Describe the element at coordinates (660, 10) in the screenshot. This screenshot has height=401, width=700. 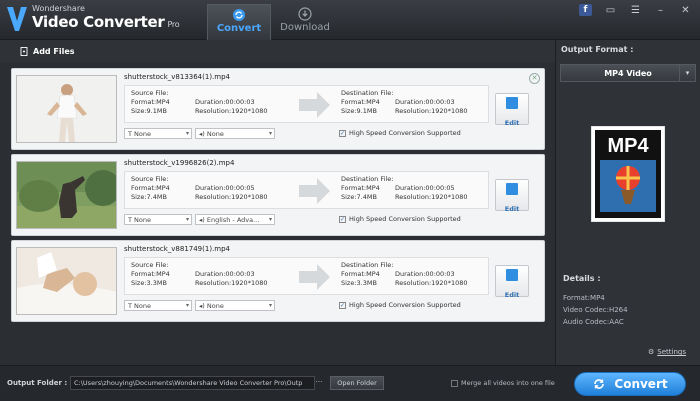
I see `minimize-icon: –` at that location.